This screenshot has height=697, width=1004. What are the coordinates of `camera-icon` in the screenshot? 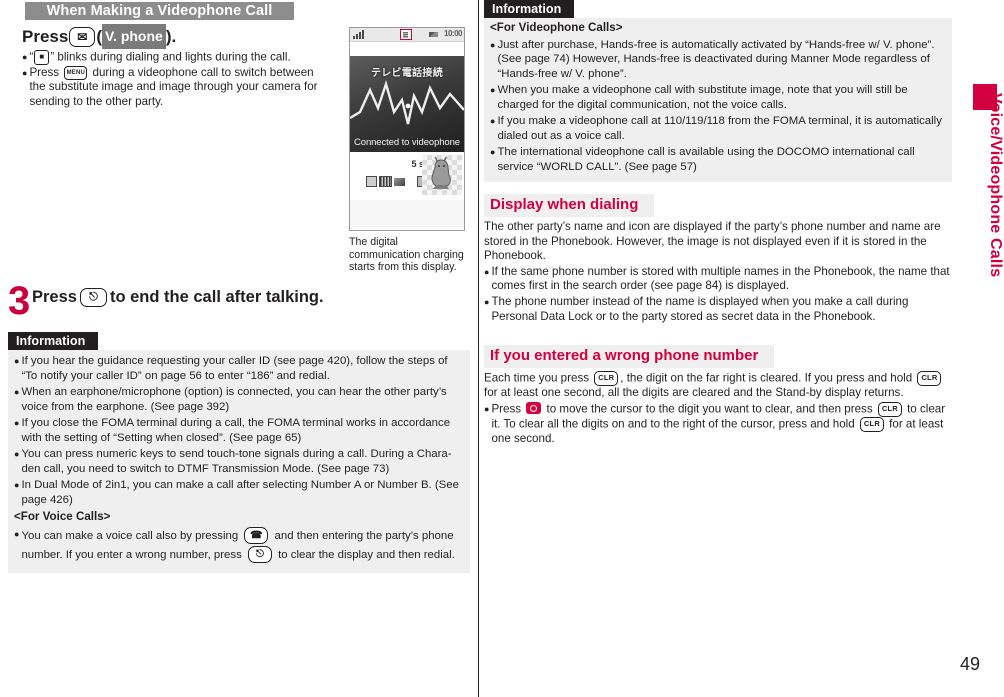 It's located at (399, 181).